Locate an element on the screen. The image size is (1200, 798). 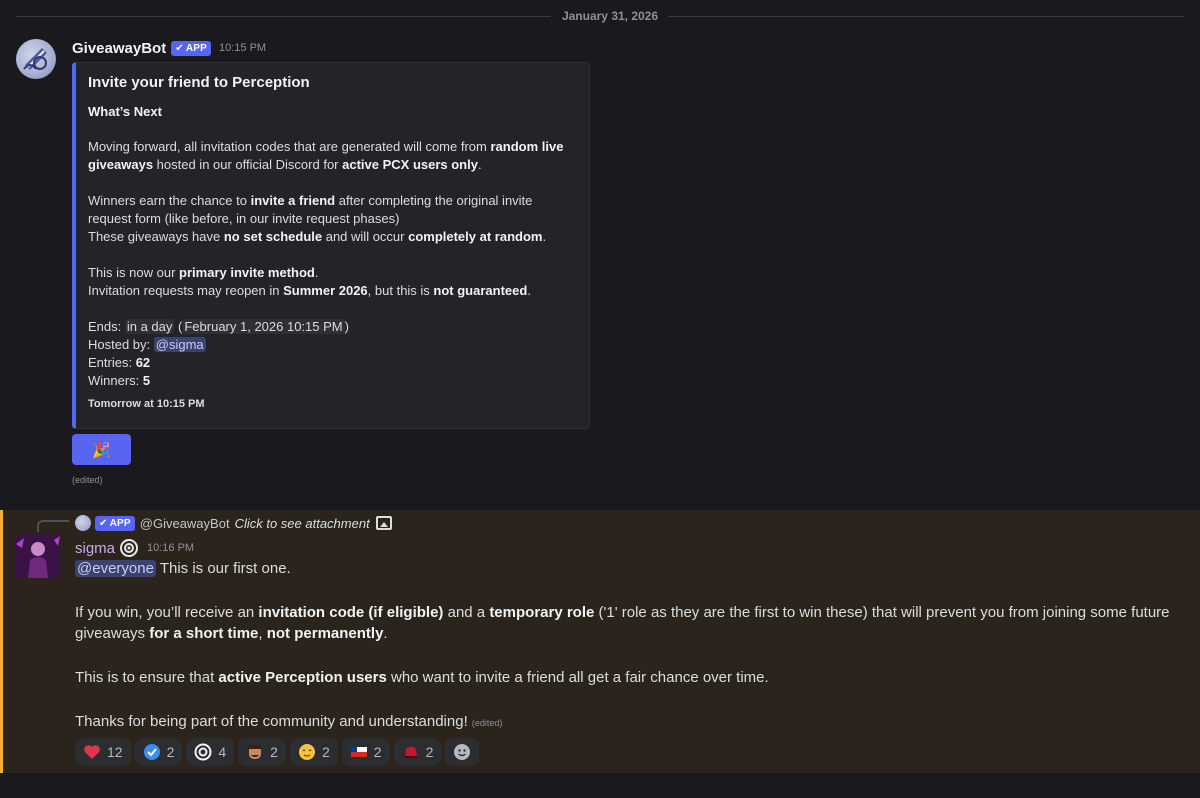
date-divider: January 31, 2026 is located at coordinates (600, 16).